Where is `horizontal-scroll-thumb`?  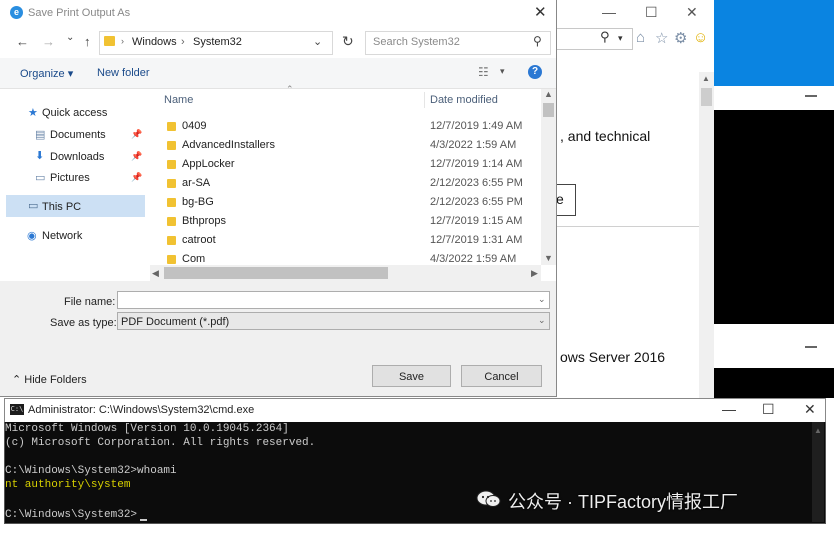
horizontal-scroll-thumb is located at coordinates (276, 273).